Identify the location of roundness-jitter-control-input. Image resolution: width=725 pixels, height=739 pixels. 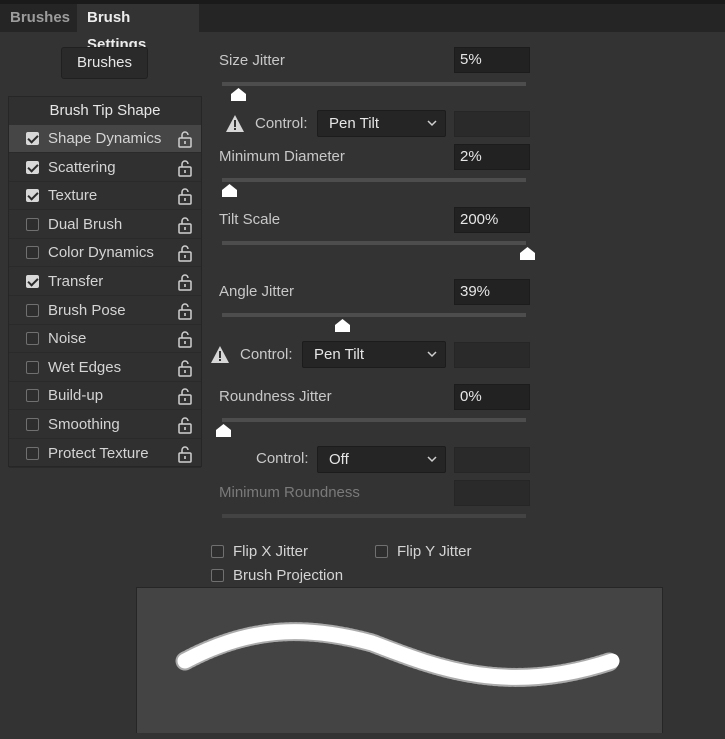
(492, 460).